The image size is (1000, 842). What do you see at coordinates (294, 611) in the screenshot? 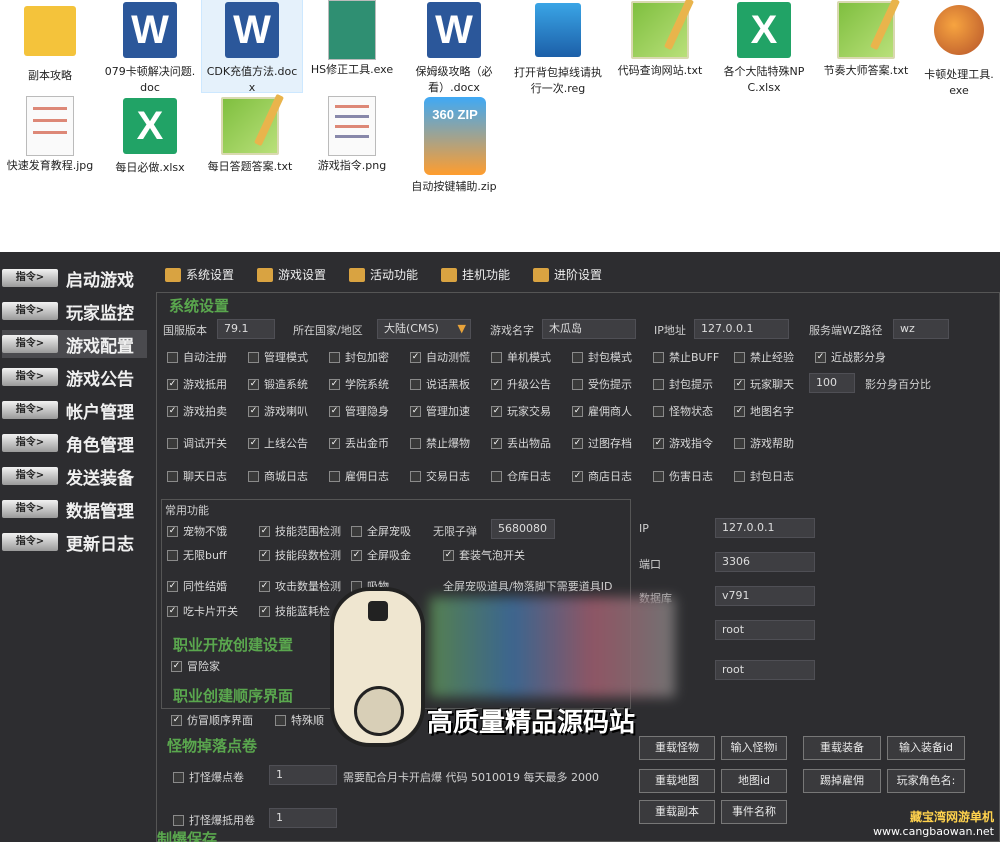
I see `checkbox-option: ✓ 技能蓝耗检` at bounding box center [294, 611].